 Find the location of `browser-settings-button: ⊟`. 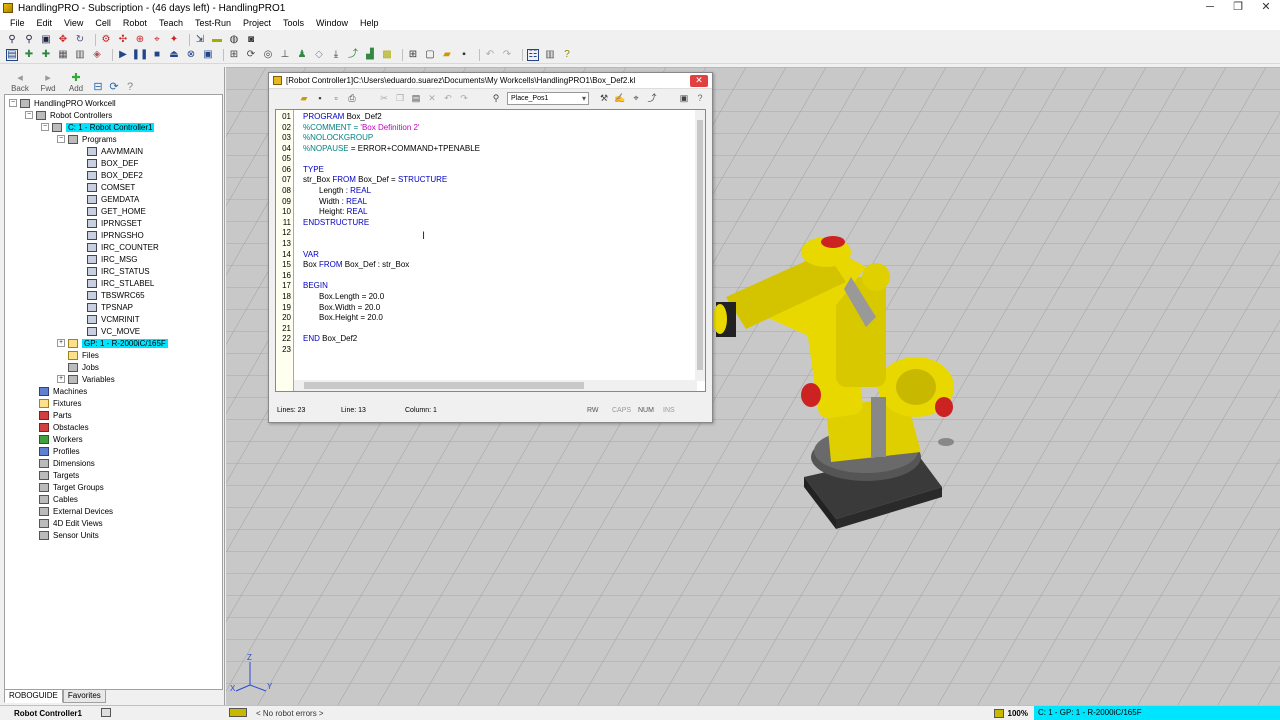

browser-settings-button: ⊟ is located at coordinates (98, 87).